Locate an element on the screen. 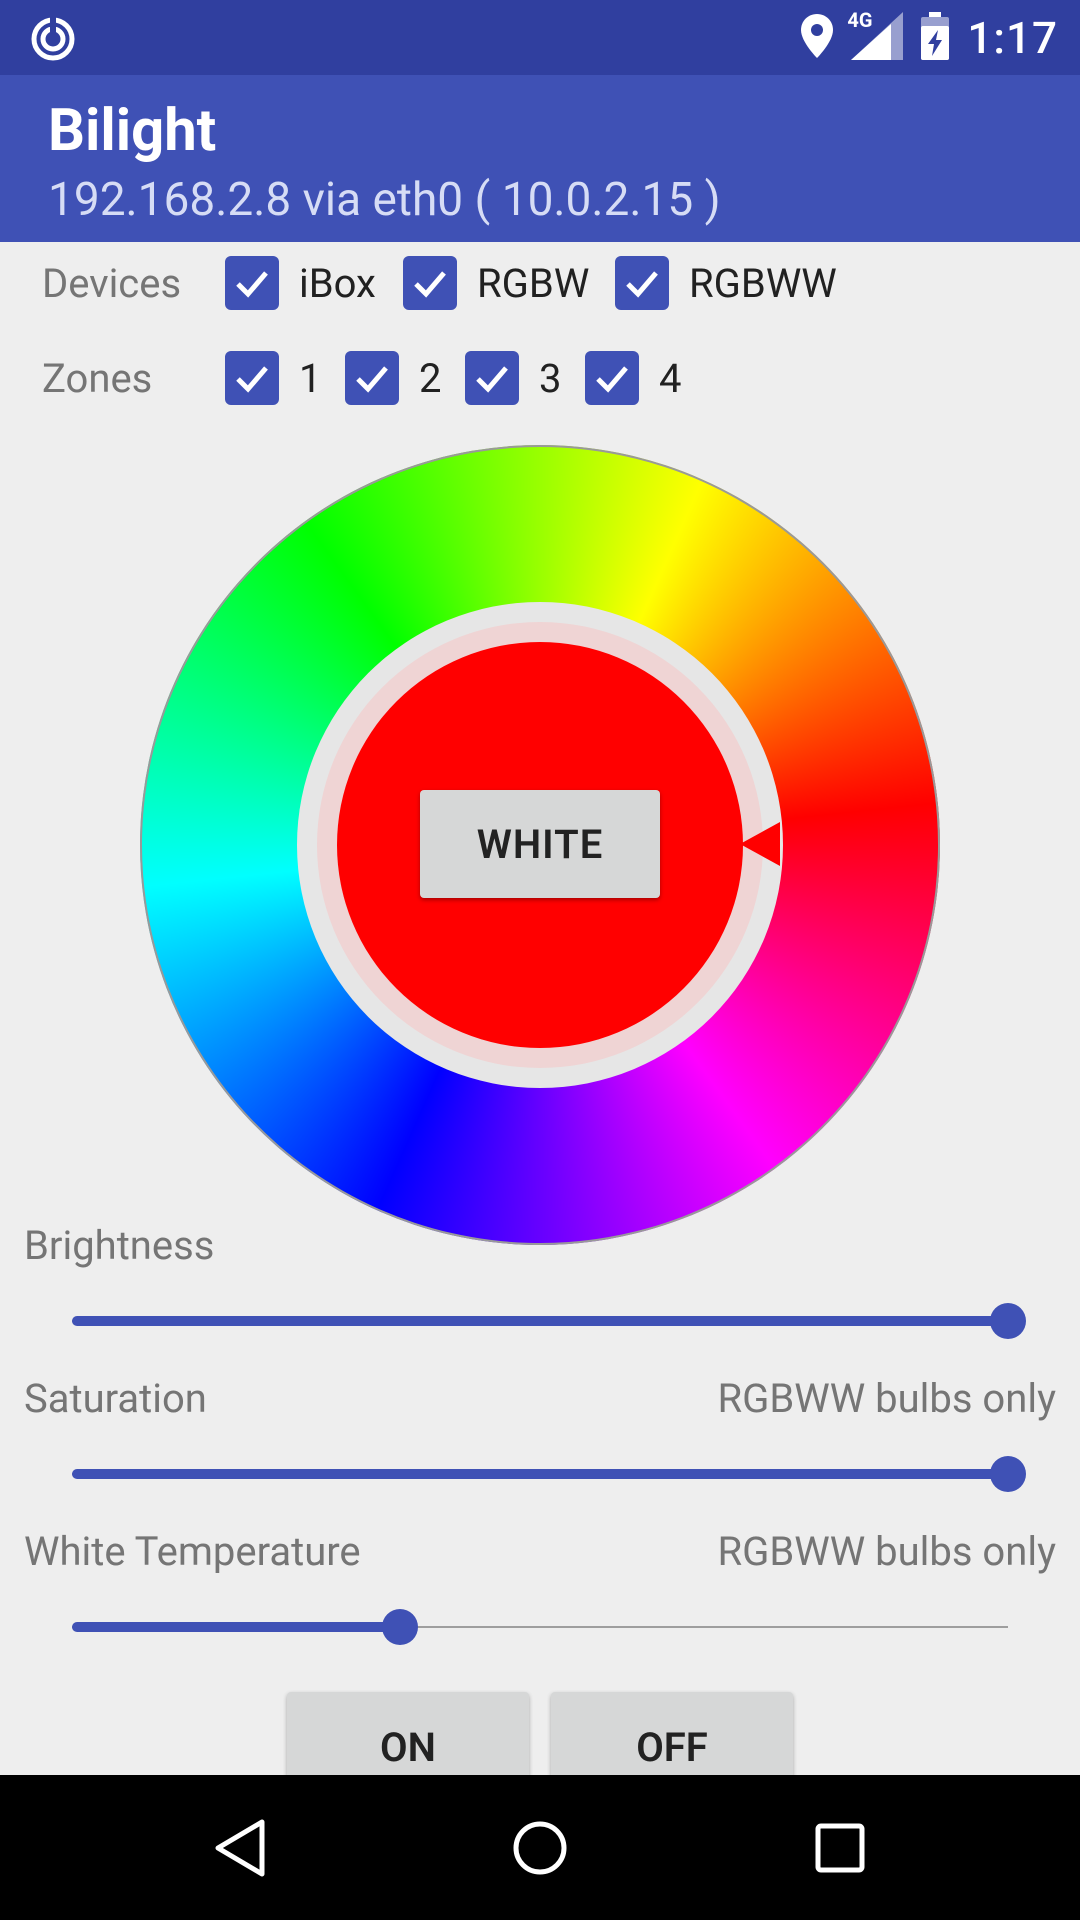 The width and height of the screenshot is (1080, 1920). saturation-slider is located at coordinates (549, 1474).